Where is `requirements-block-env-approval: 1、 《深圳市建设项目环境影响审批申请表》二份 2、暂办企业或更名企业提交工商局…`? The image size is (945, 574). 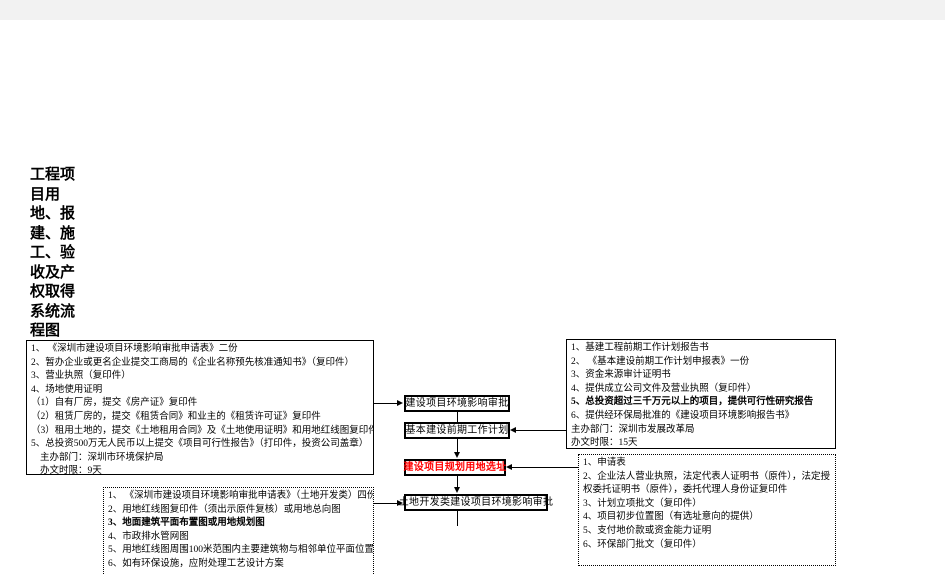
requirements-block-env-approval: 1、 《深圳市建设项目环境影响审批申请表》二份 2、暂办企业或更名企业提交工商局… is located at coordinates (200, 407).